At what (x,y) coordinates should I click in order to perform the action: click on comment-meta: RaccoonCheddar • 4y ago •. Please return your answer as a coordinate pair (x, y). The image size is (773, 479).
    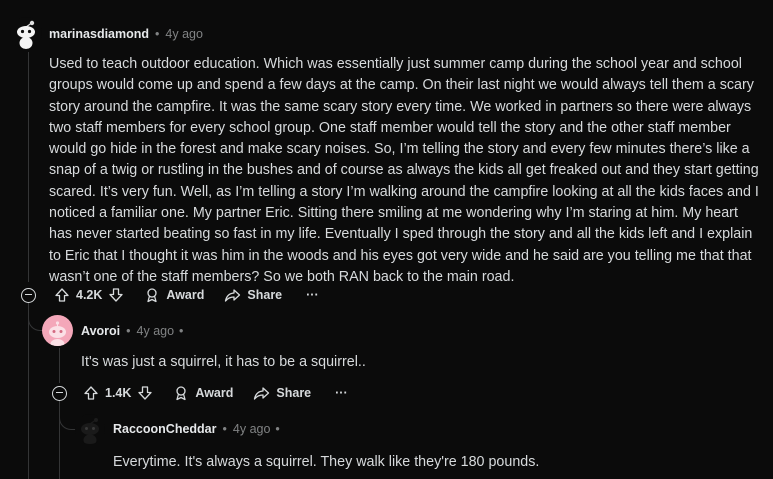
    Looking at the image, I should click on (196, 429).